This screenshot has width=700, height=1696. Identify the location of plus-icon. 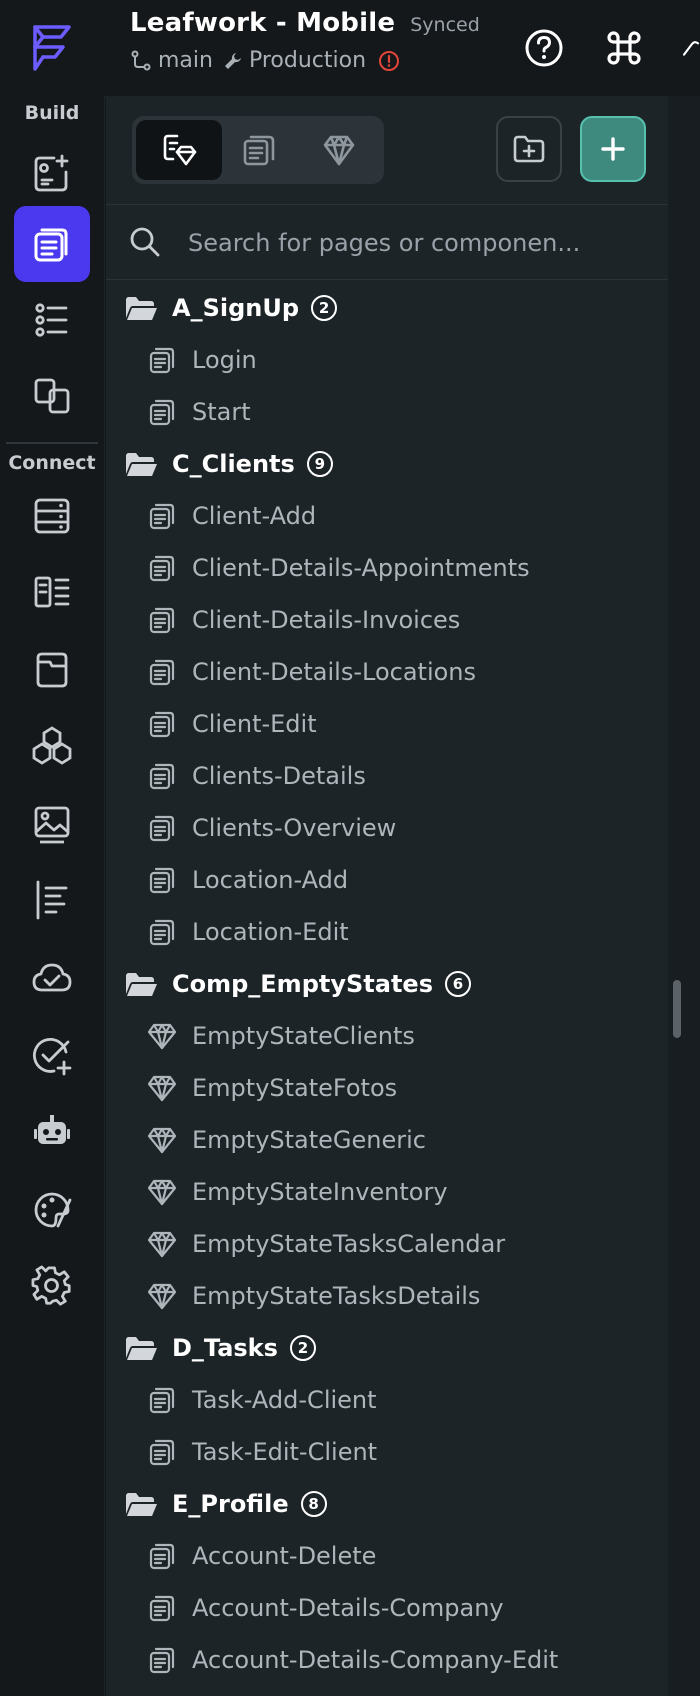
(613, 149).